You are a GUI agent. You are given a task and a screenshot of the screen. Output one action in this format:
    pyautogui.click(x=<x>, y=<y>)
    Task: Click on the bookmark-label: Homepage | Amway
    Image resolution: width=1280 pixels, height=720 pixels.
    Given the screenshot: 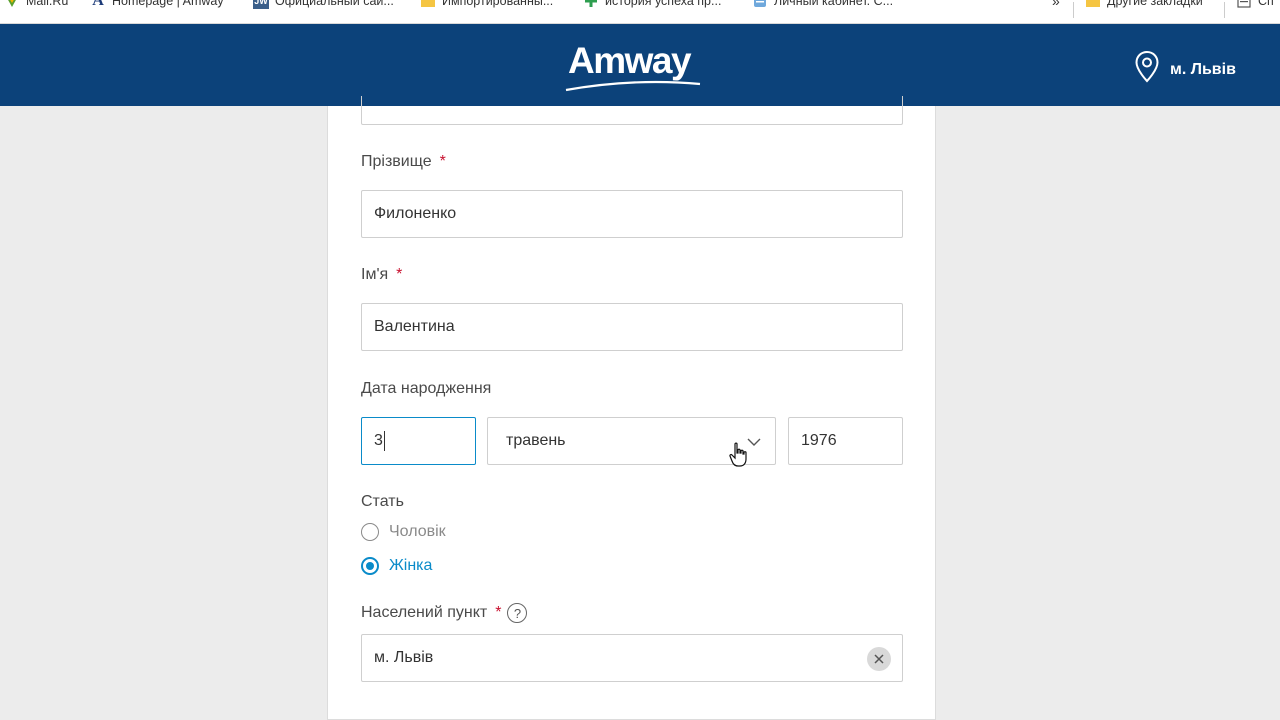 What is the action you would take?
    pyautogui.click(x=168, y=4)
    